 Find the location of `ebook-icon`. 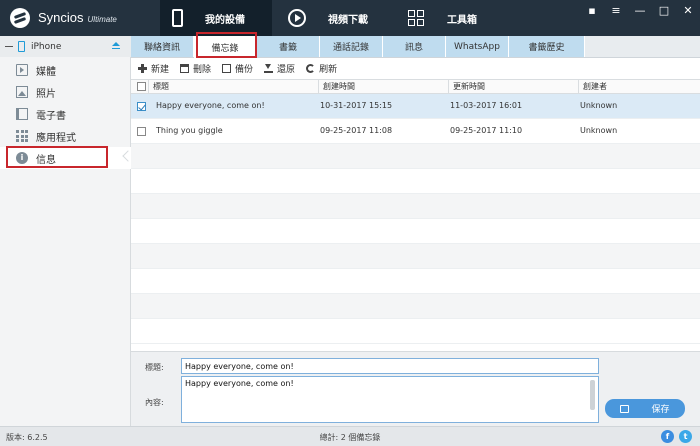

ebook-icon is located at coordinates (22, 114).